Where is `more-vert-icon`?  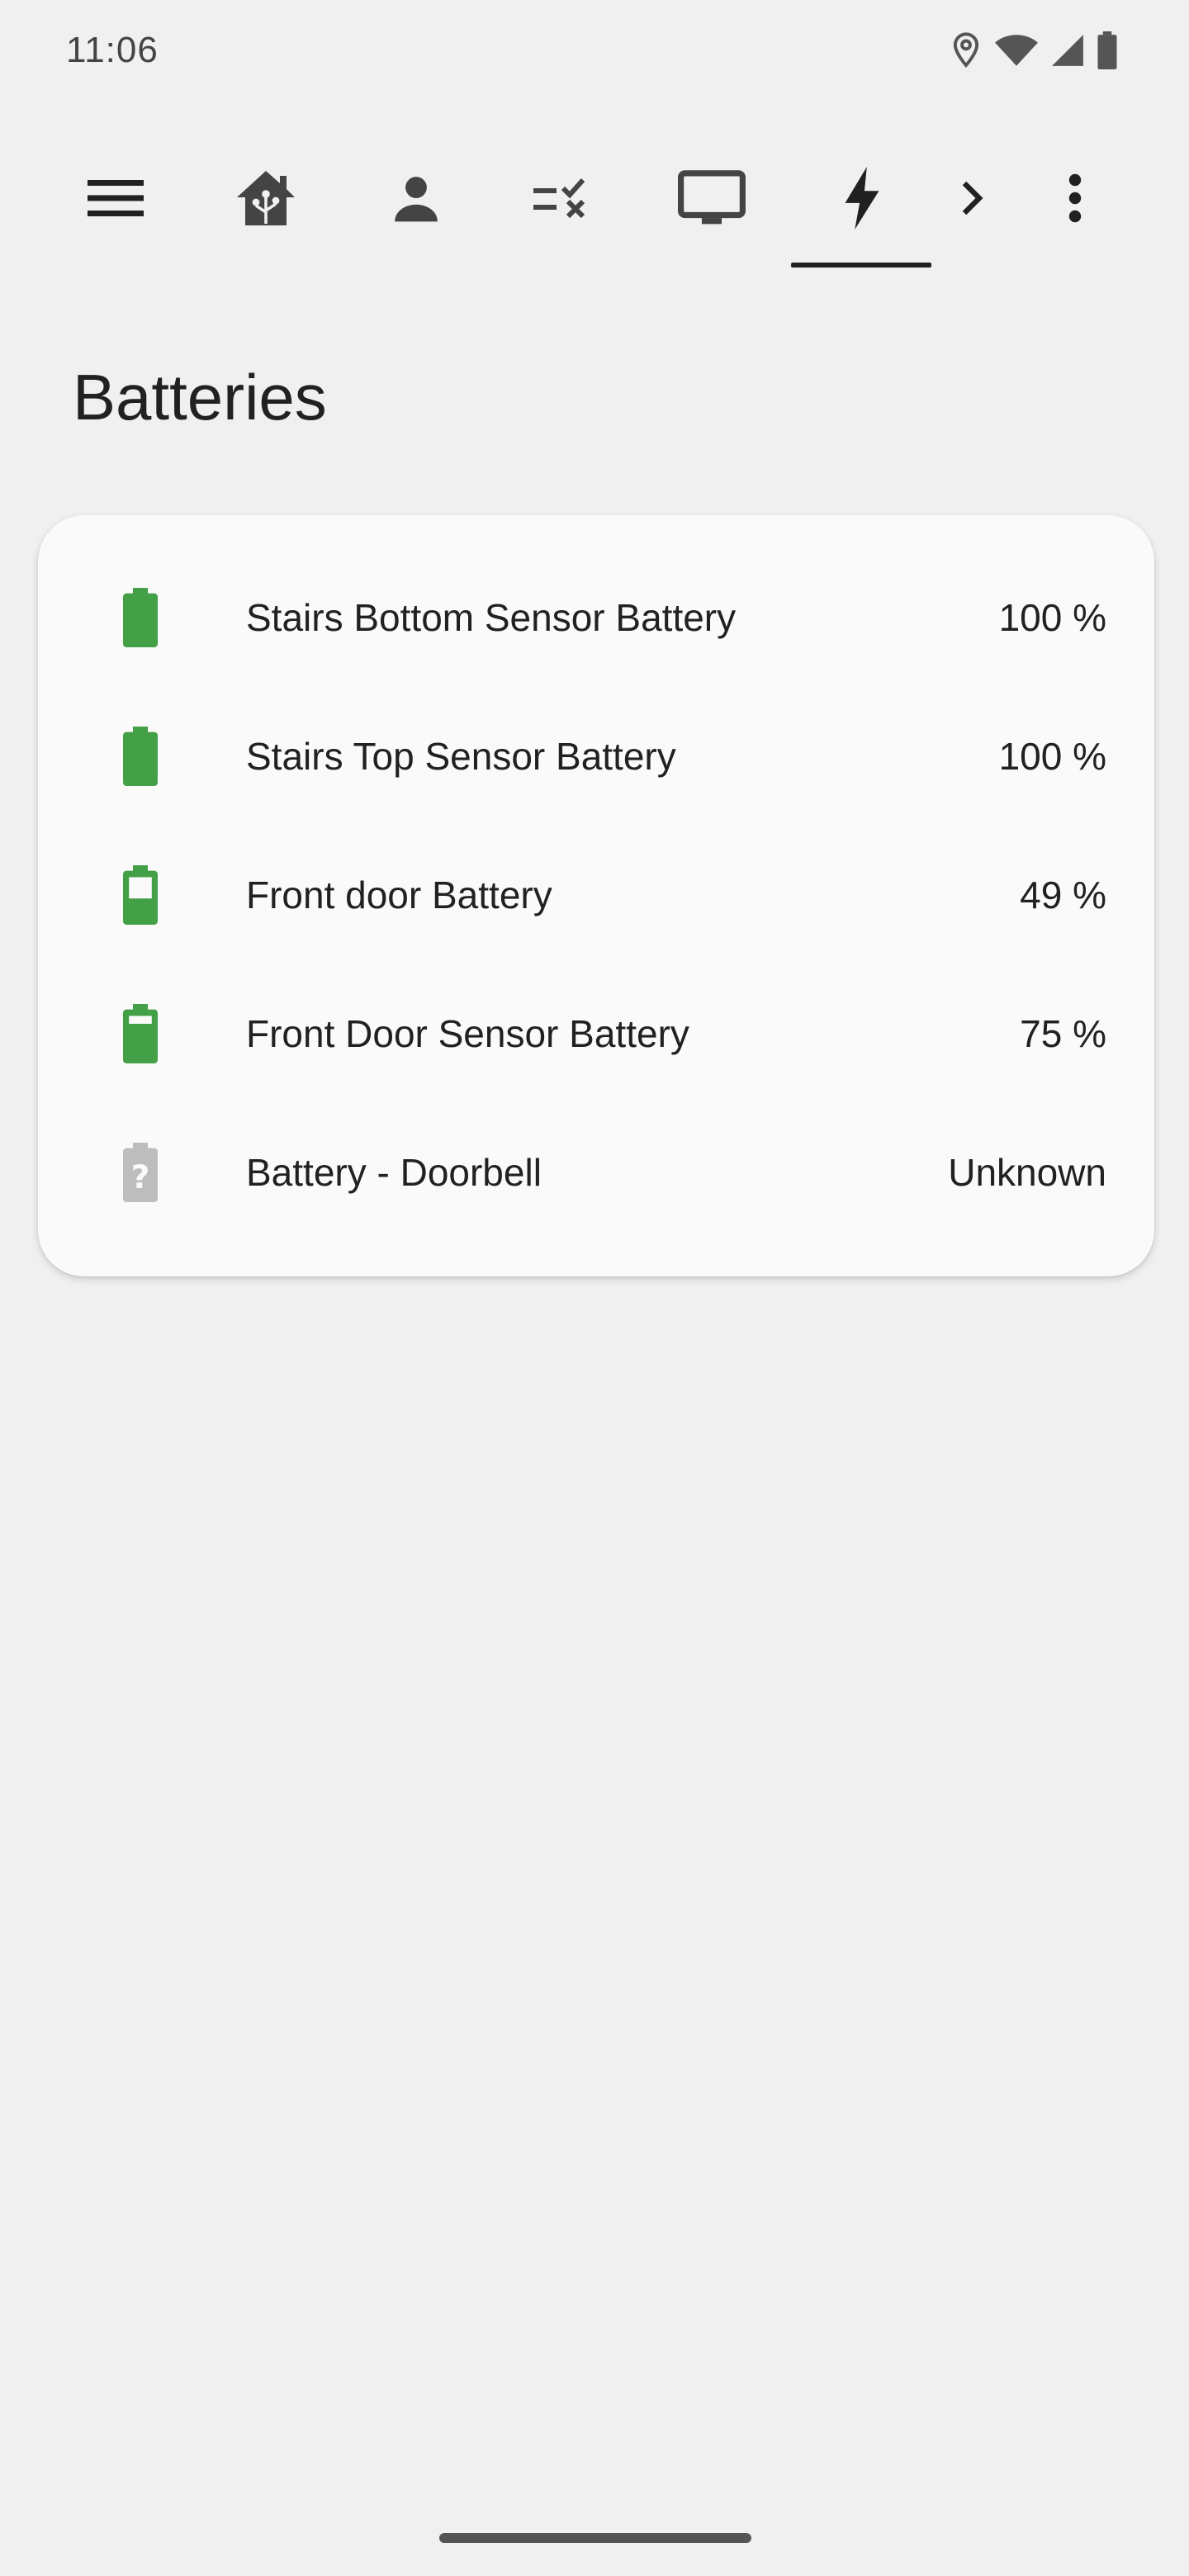 more-vert-icon is located at coordinates (1075, 198).